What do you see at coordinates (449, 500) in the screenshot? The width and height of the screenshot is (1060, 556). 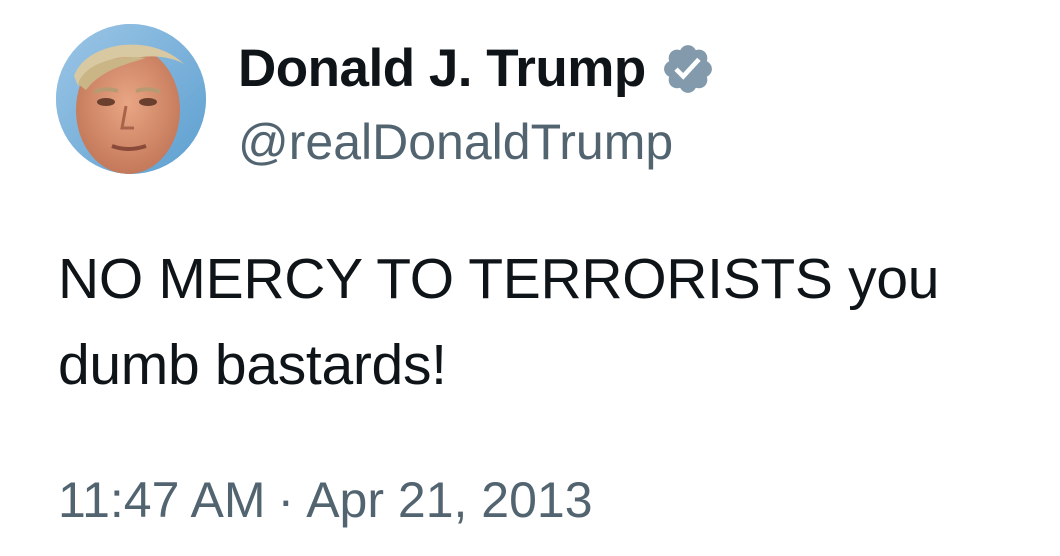 I see `tweet-date: Apr 21, 2013` at bounding box center [449, 500].